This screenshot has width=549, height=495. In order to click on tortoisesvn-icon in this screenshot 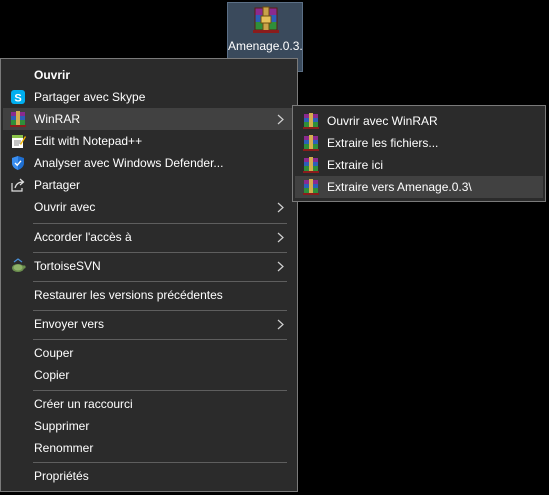, I will do `click(19, 265)`.